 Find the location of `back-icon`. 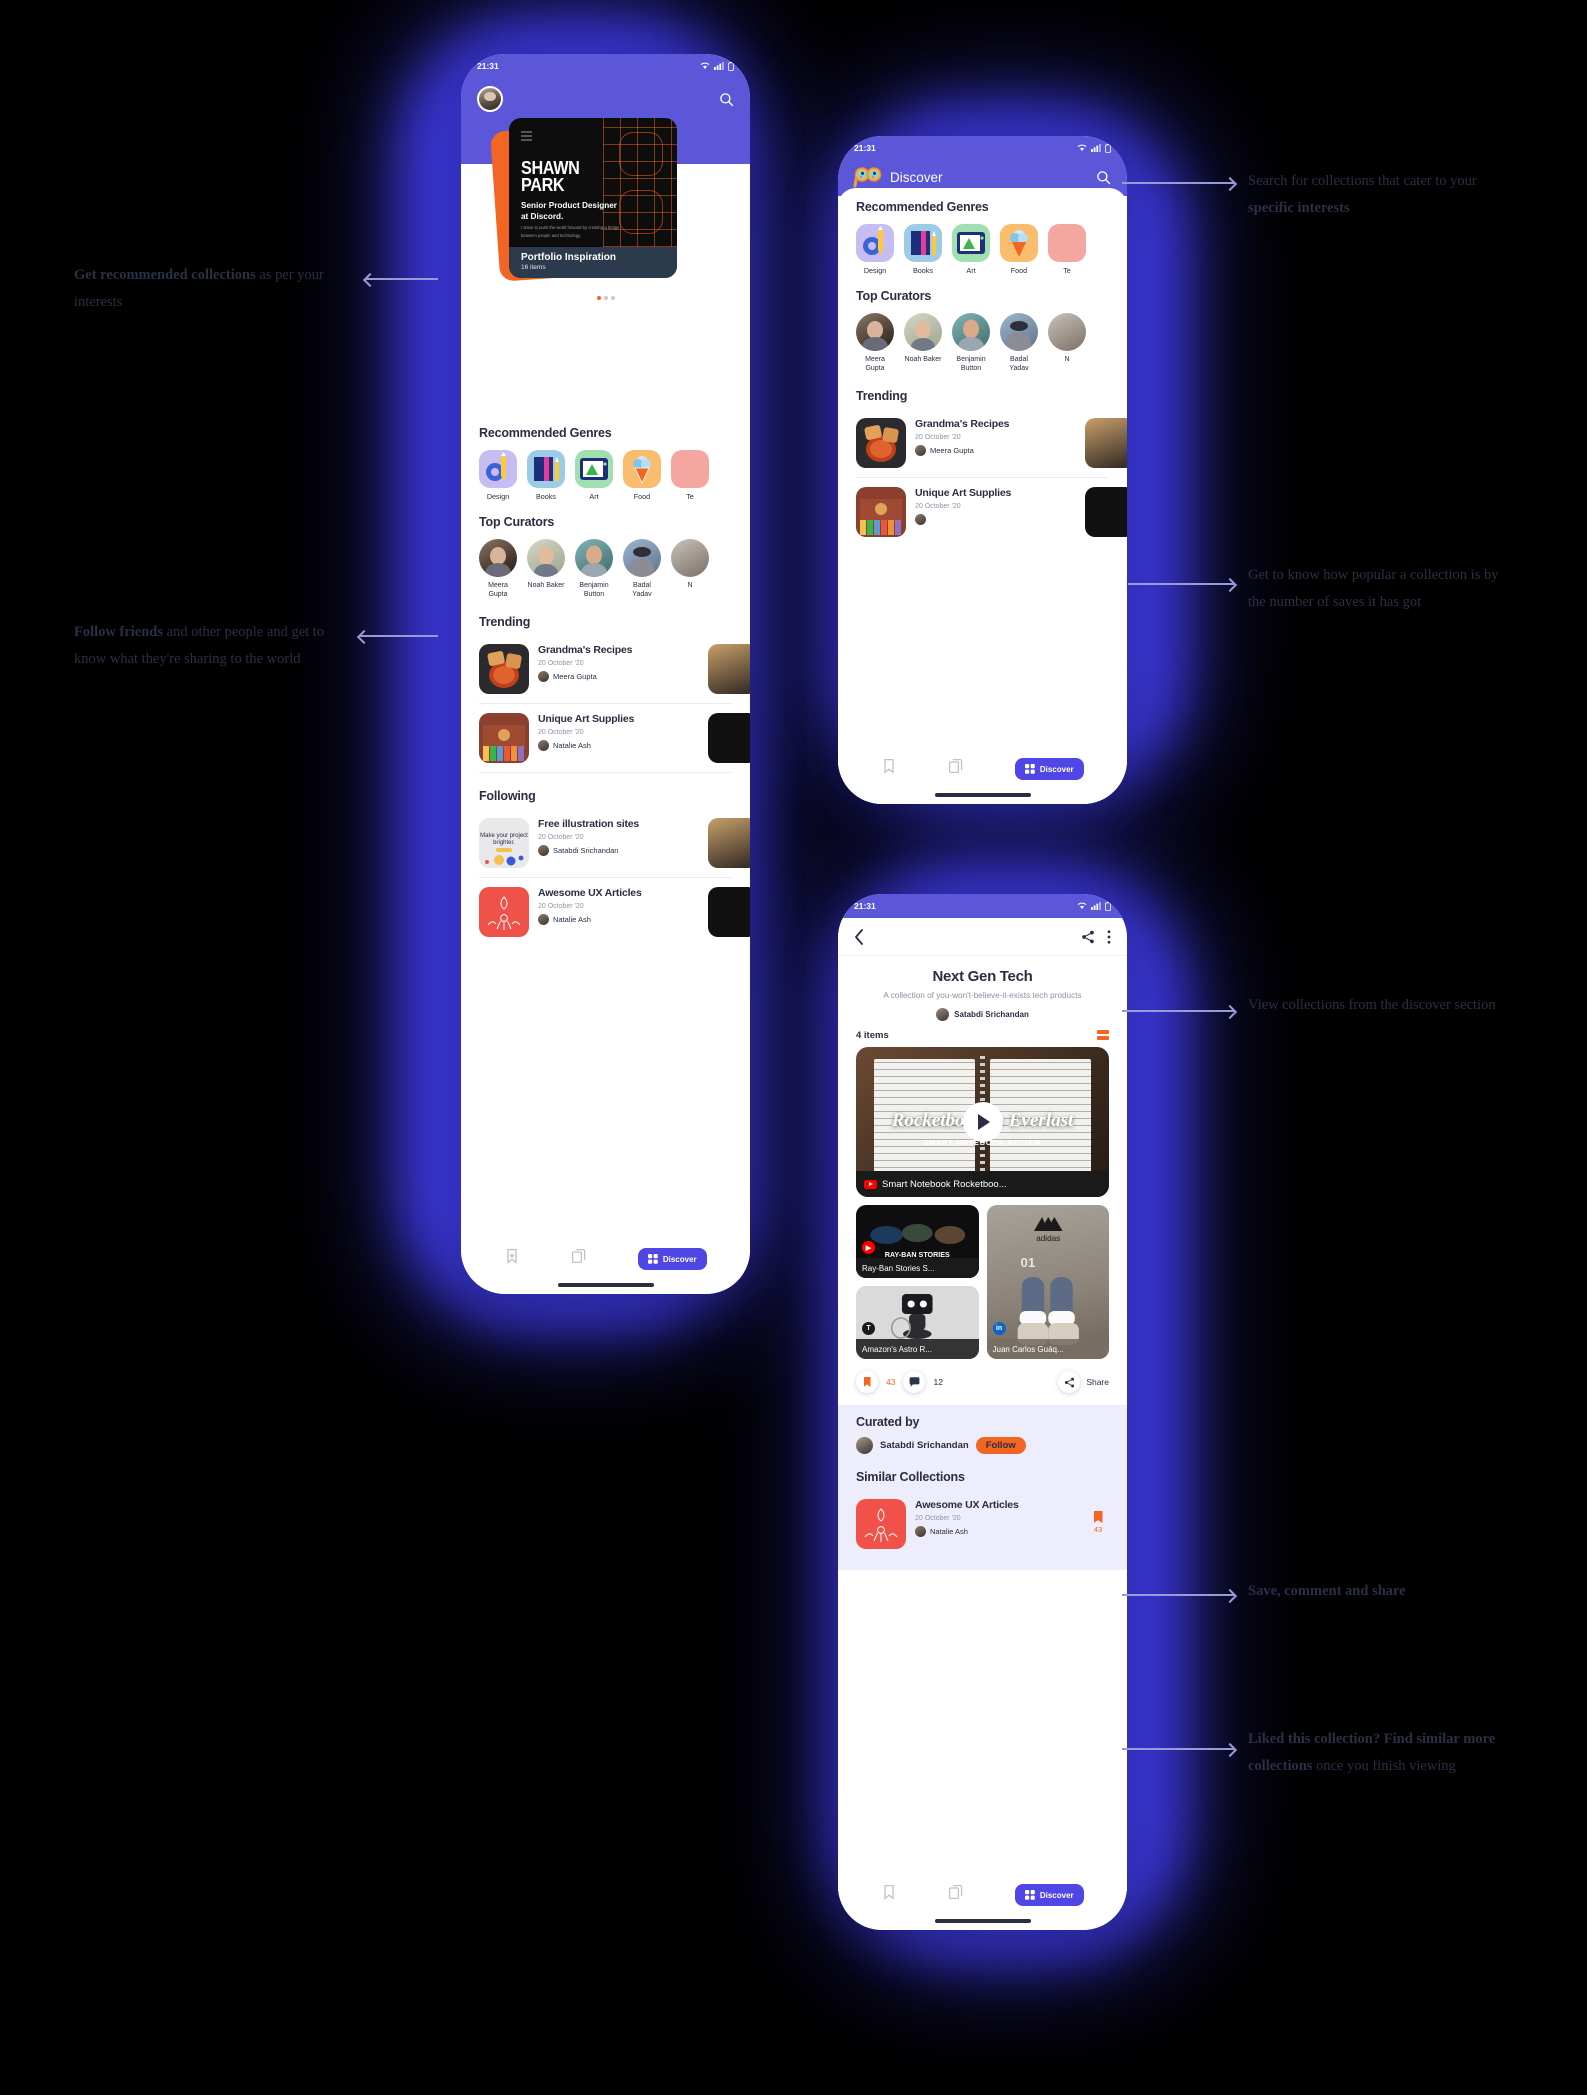

back-icon is located at coordinates (859, 936).